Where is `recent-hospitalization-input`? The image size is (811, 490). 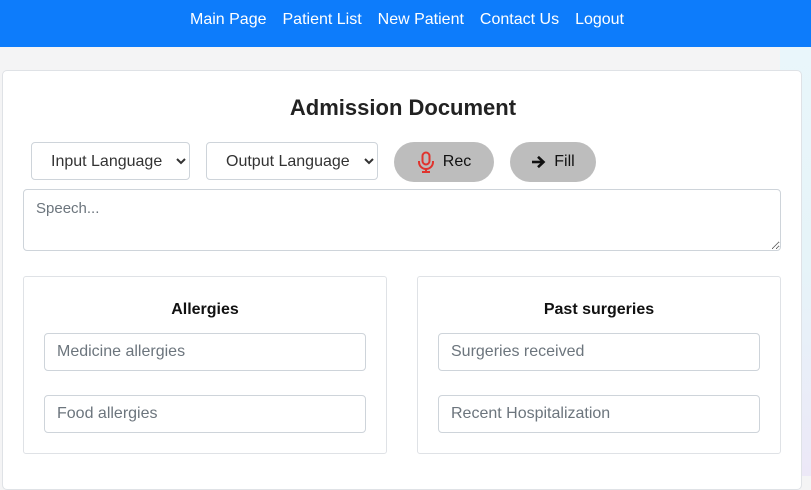 recent-hospitalization-input is located at coordinates (599, 414).